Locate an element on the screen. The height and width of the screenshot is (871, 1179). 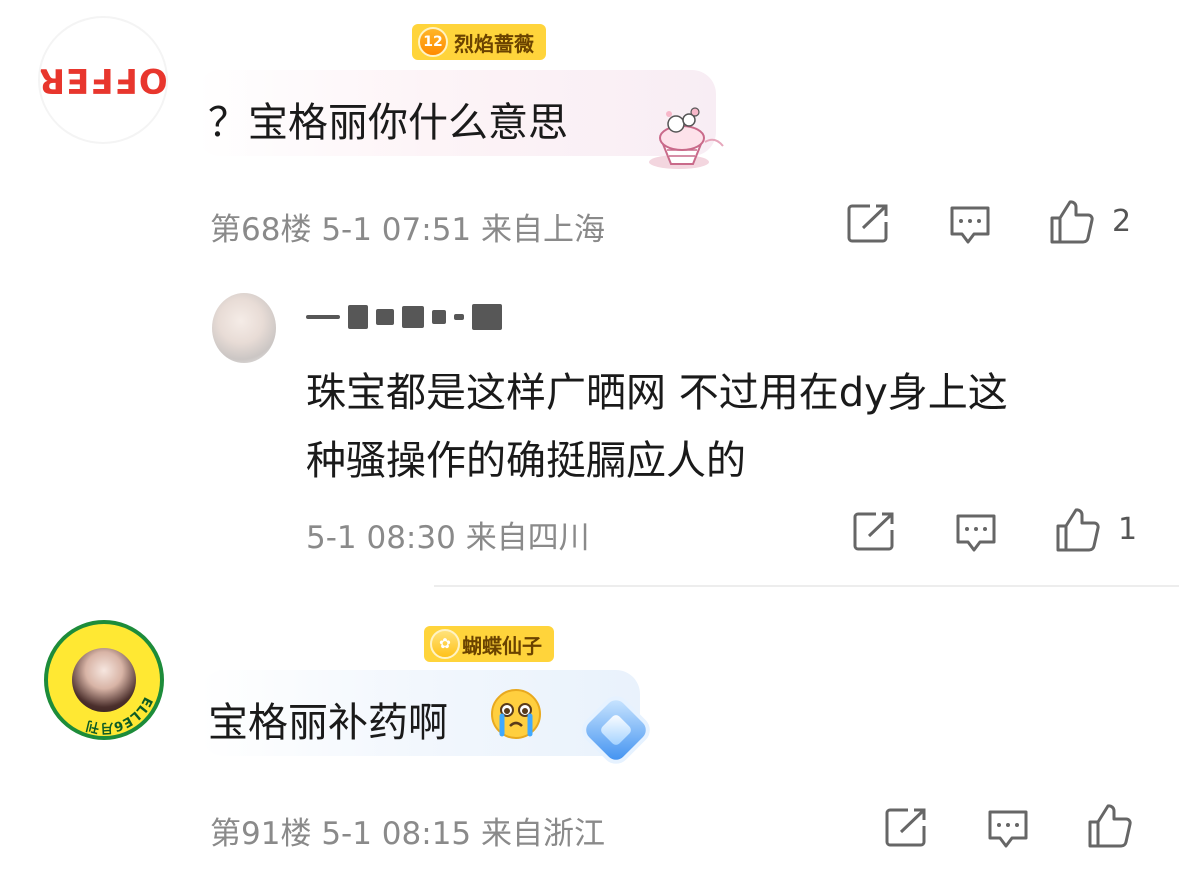
comment-text: ？宝格丽你什么意思 is located at coordinates (388, 123).